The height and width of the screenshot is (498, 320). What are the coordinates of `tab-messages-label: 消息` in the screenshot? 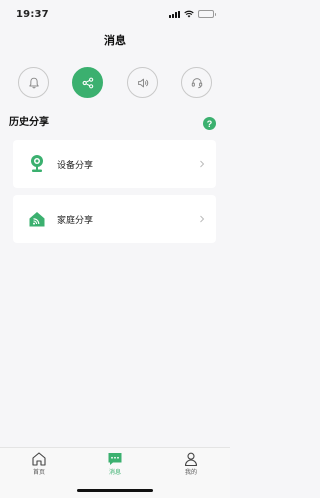 It's located at (114, 472).